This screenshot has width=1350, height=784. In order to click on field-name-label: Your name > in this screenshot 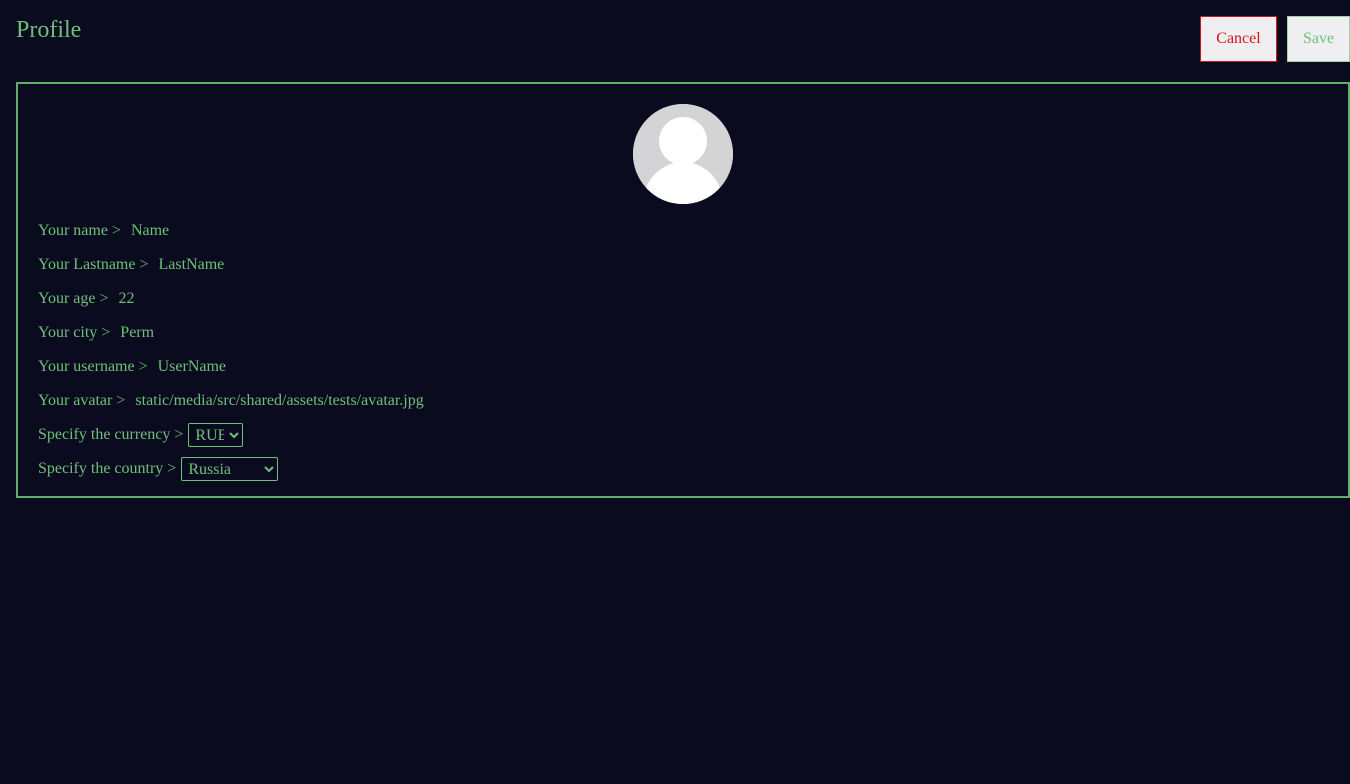, I will do `click(79, 230)`.